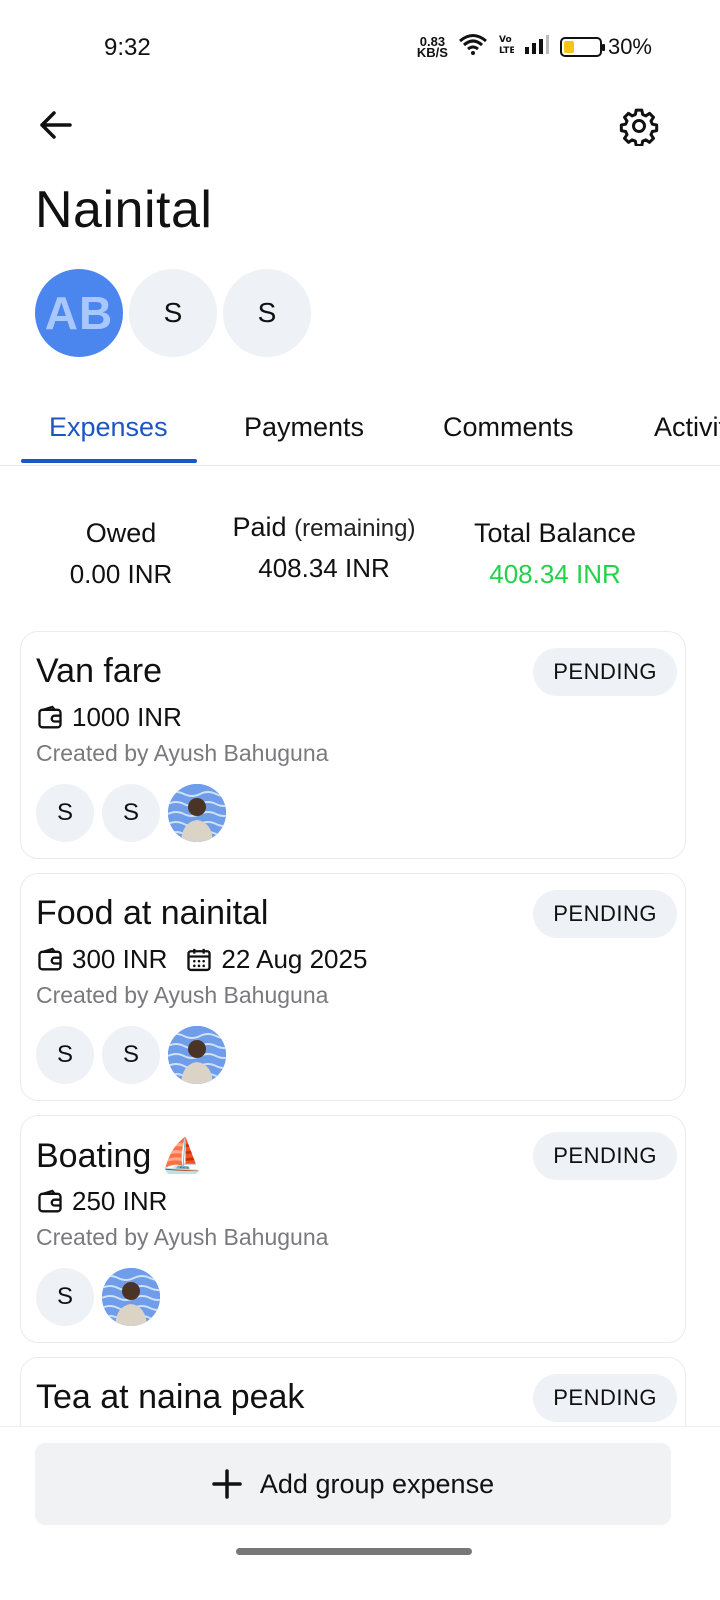 This screenshot has width=720, height=1600. I want to click on group-members: AB S S, so click(173, 313).